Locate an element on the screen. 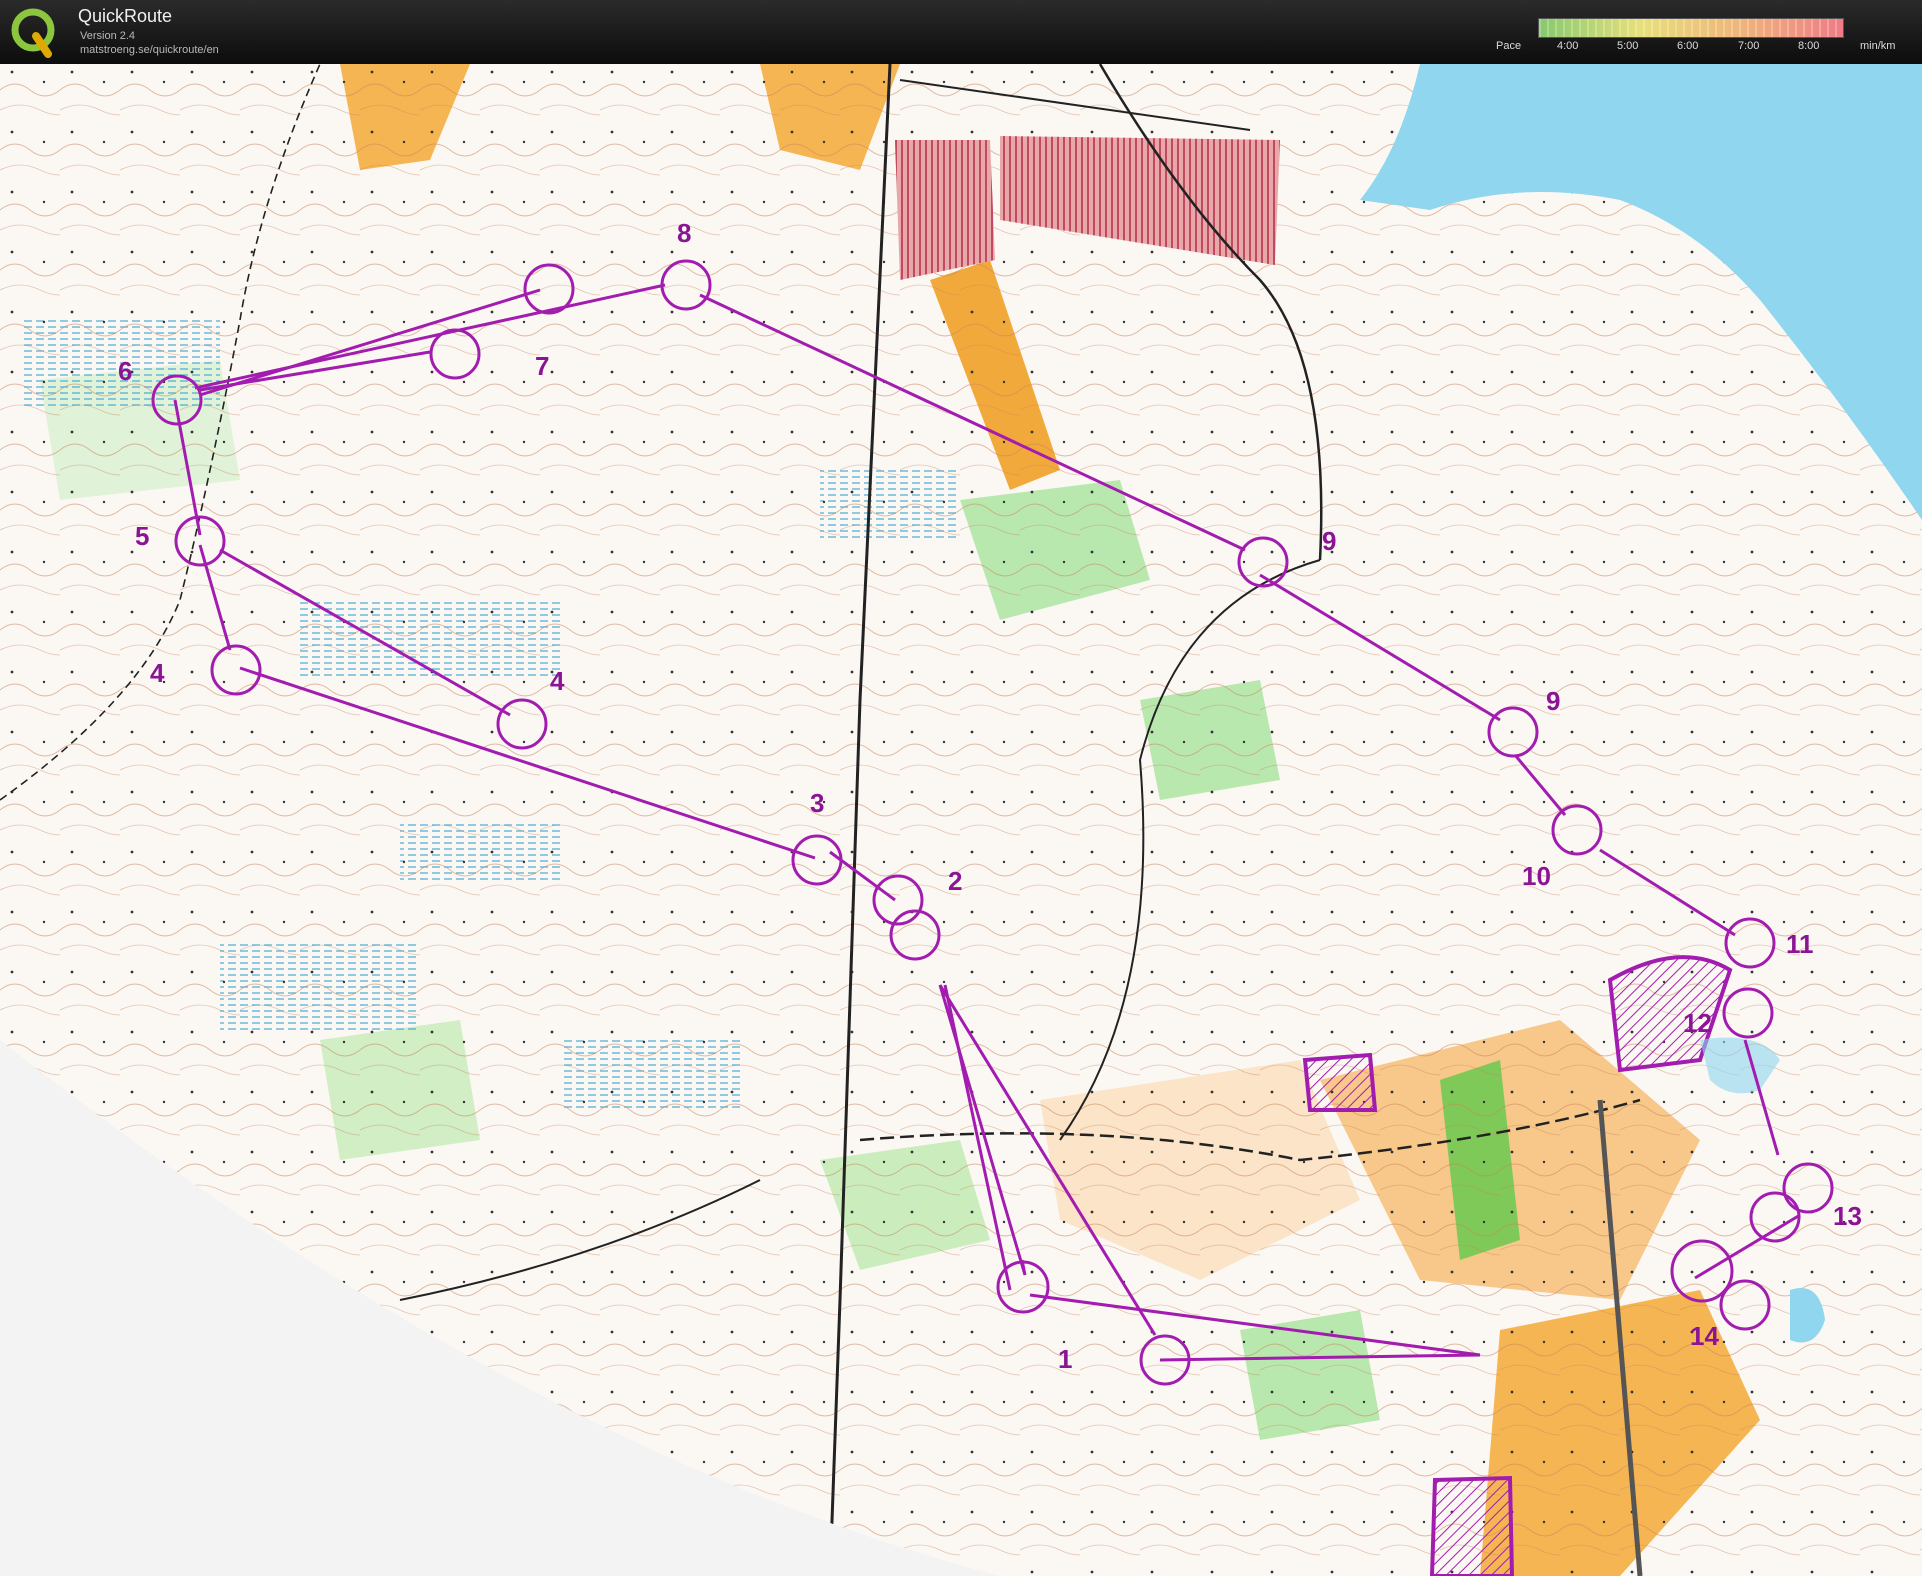 Image resolution: width=1922 pixels, height=1576 pixels. pace-tick: 4:00 is located at coordinates (1568, 46).